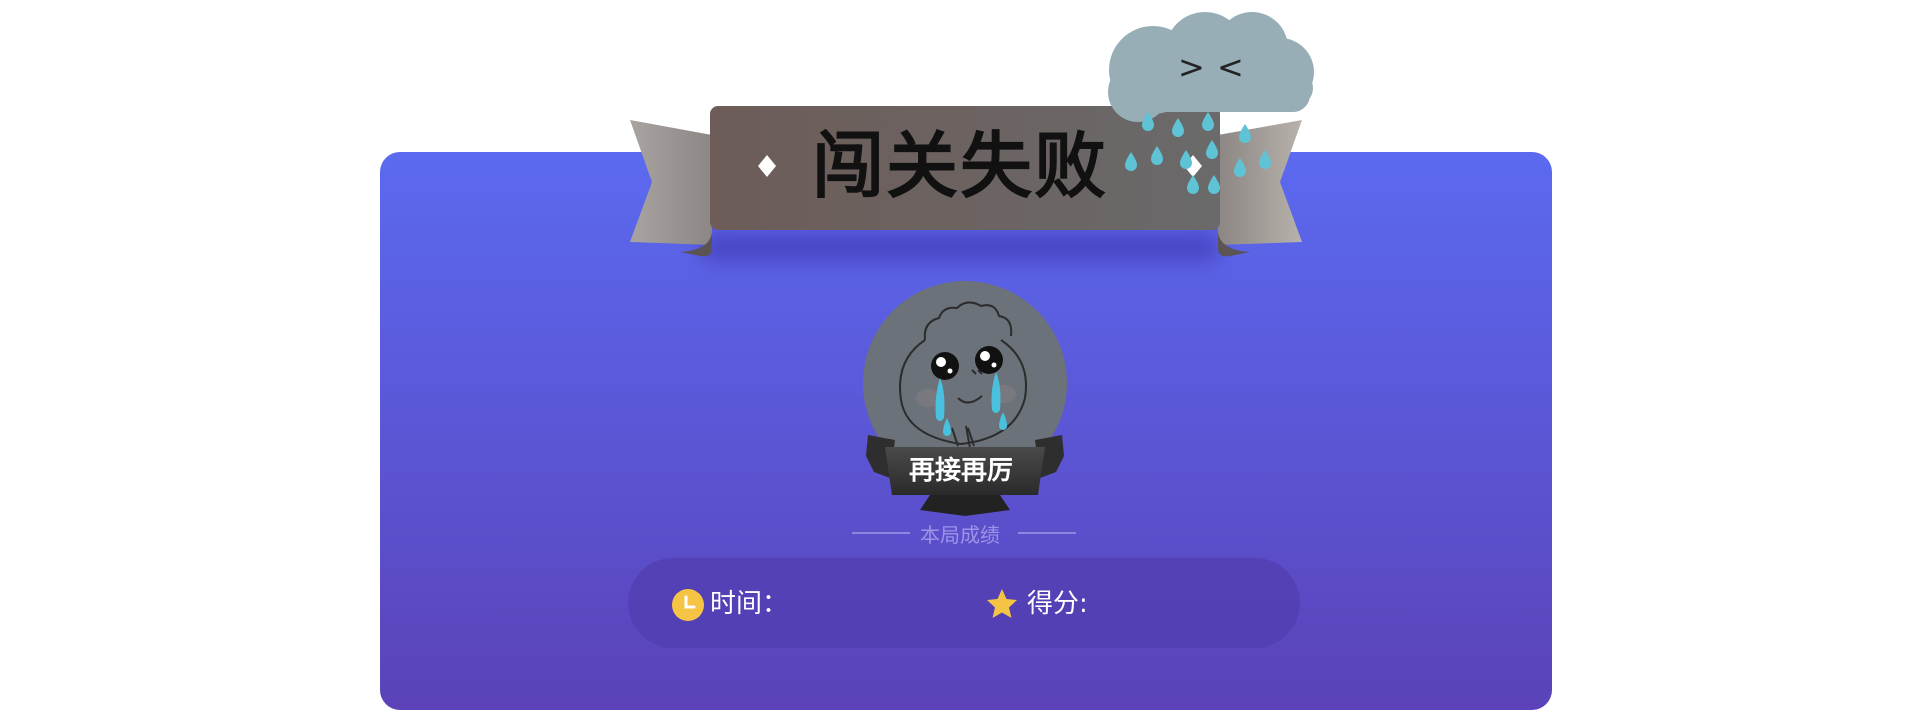  Describe the element at coordinates (1047, 533) in the screenshot. I see `section-divider-right` at that location.